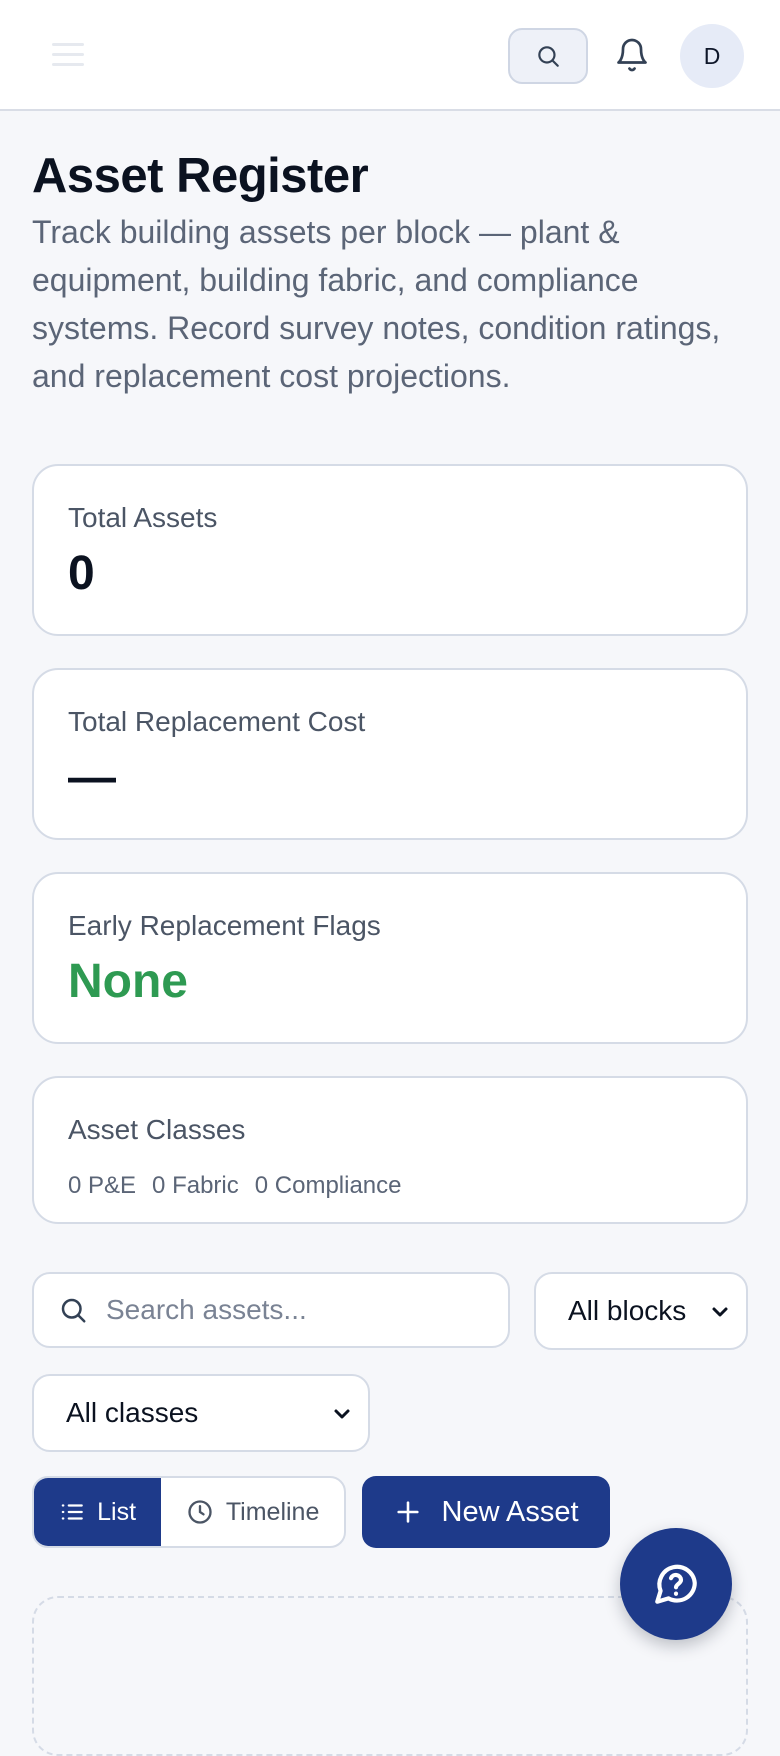 This screenshot has height=1756, width=780. I want to click on view-toggle: List Timeline, so click(189, 1512).